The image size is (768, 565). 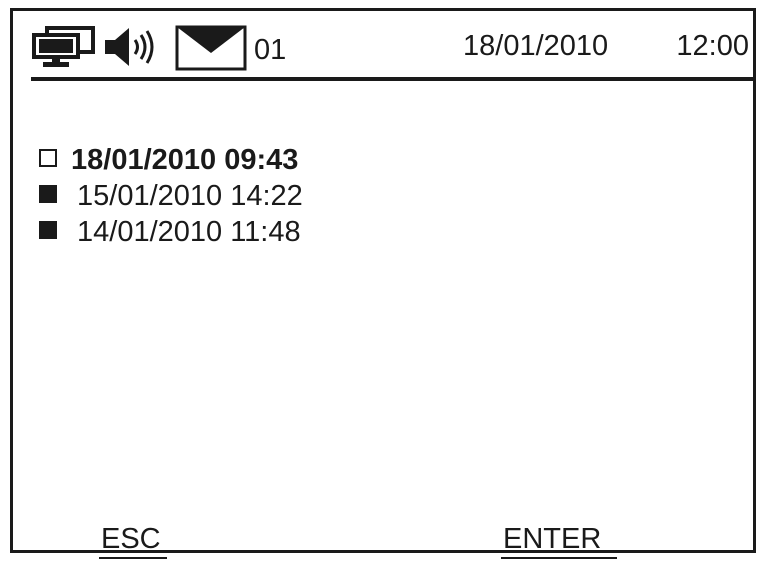 What do you see at coordinates (211, 48) in the screenshot?
I see `envelope-icon` at bounding box center [211, 48].